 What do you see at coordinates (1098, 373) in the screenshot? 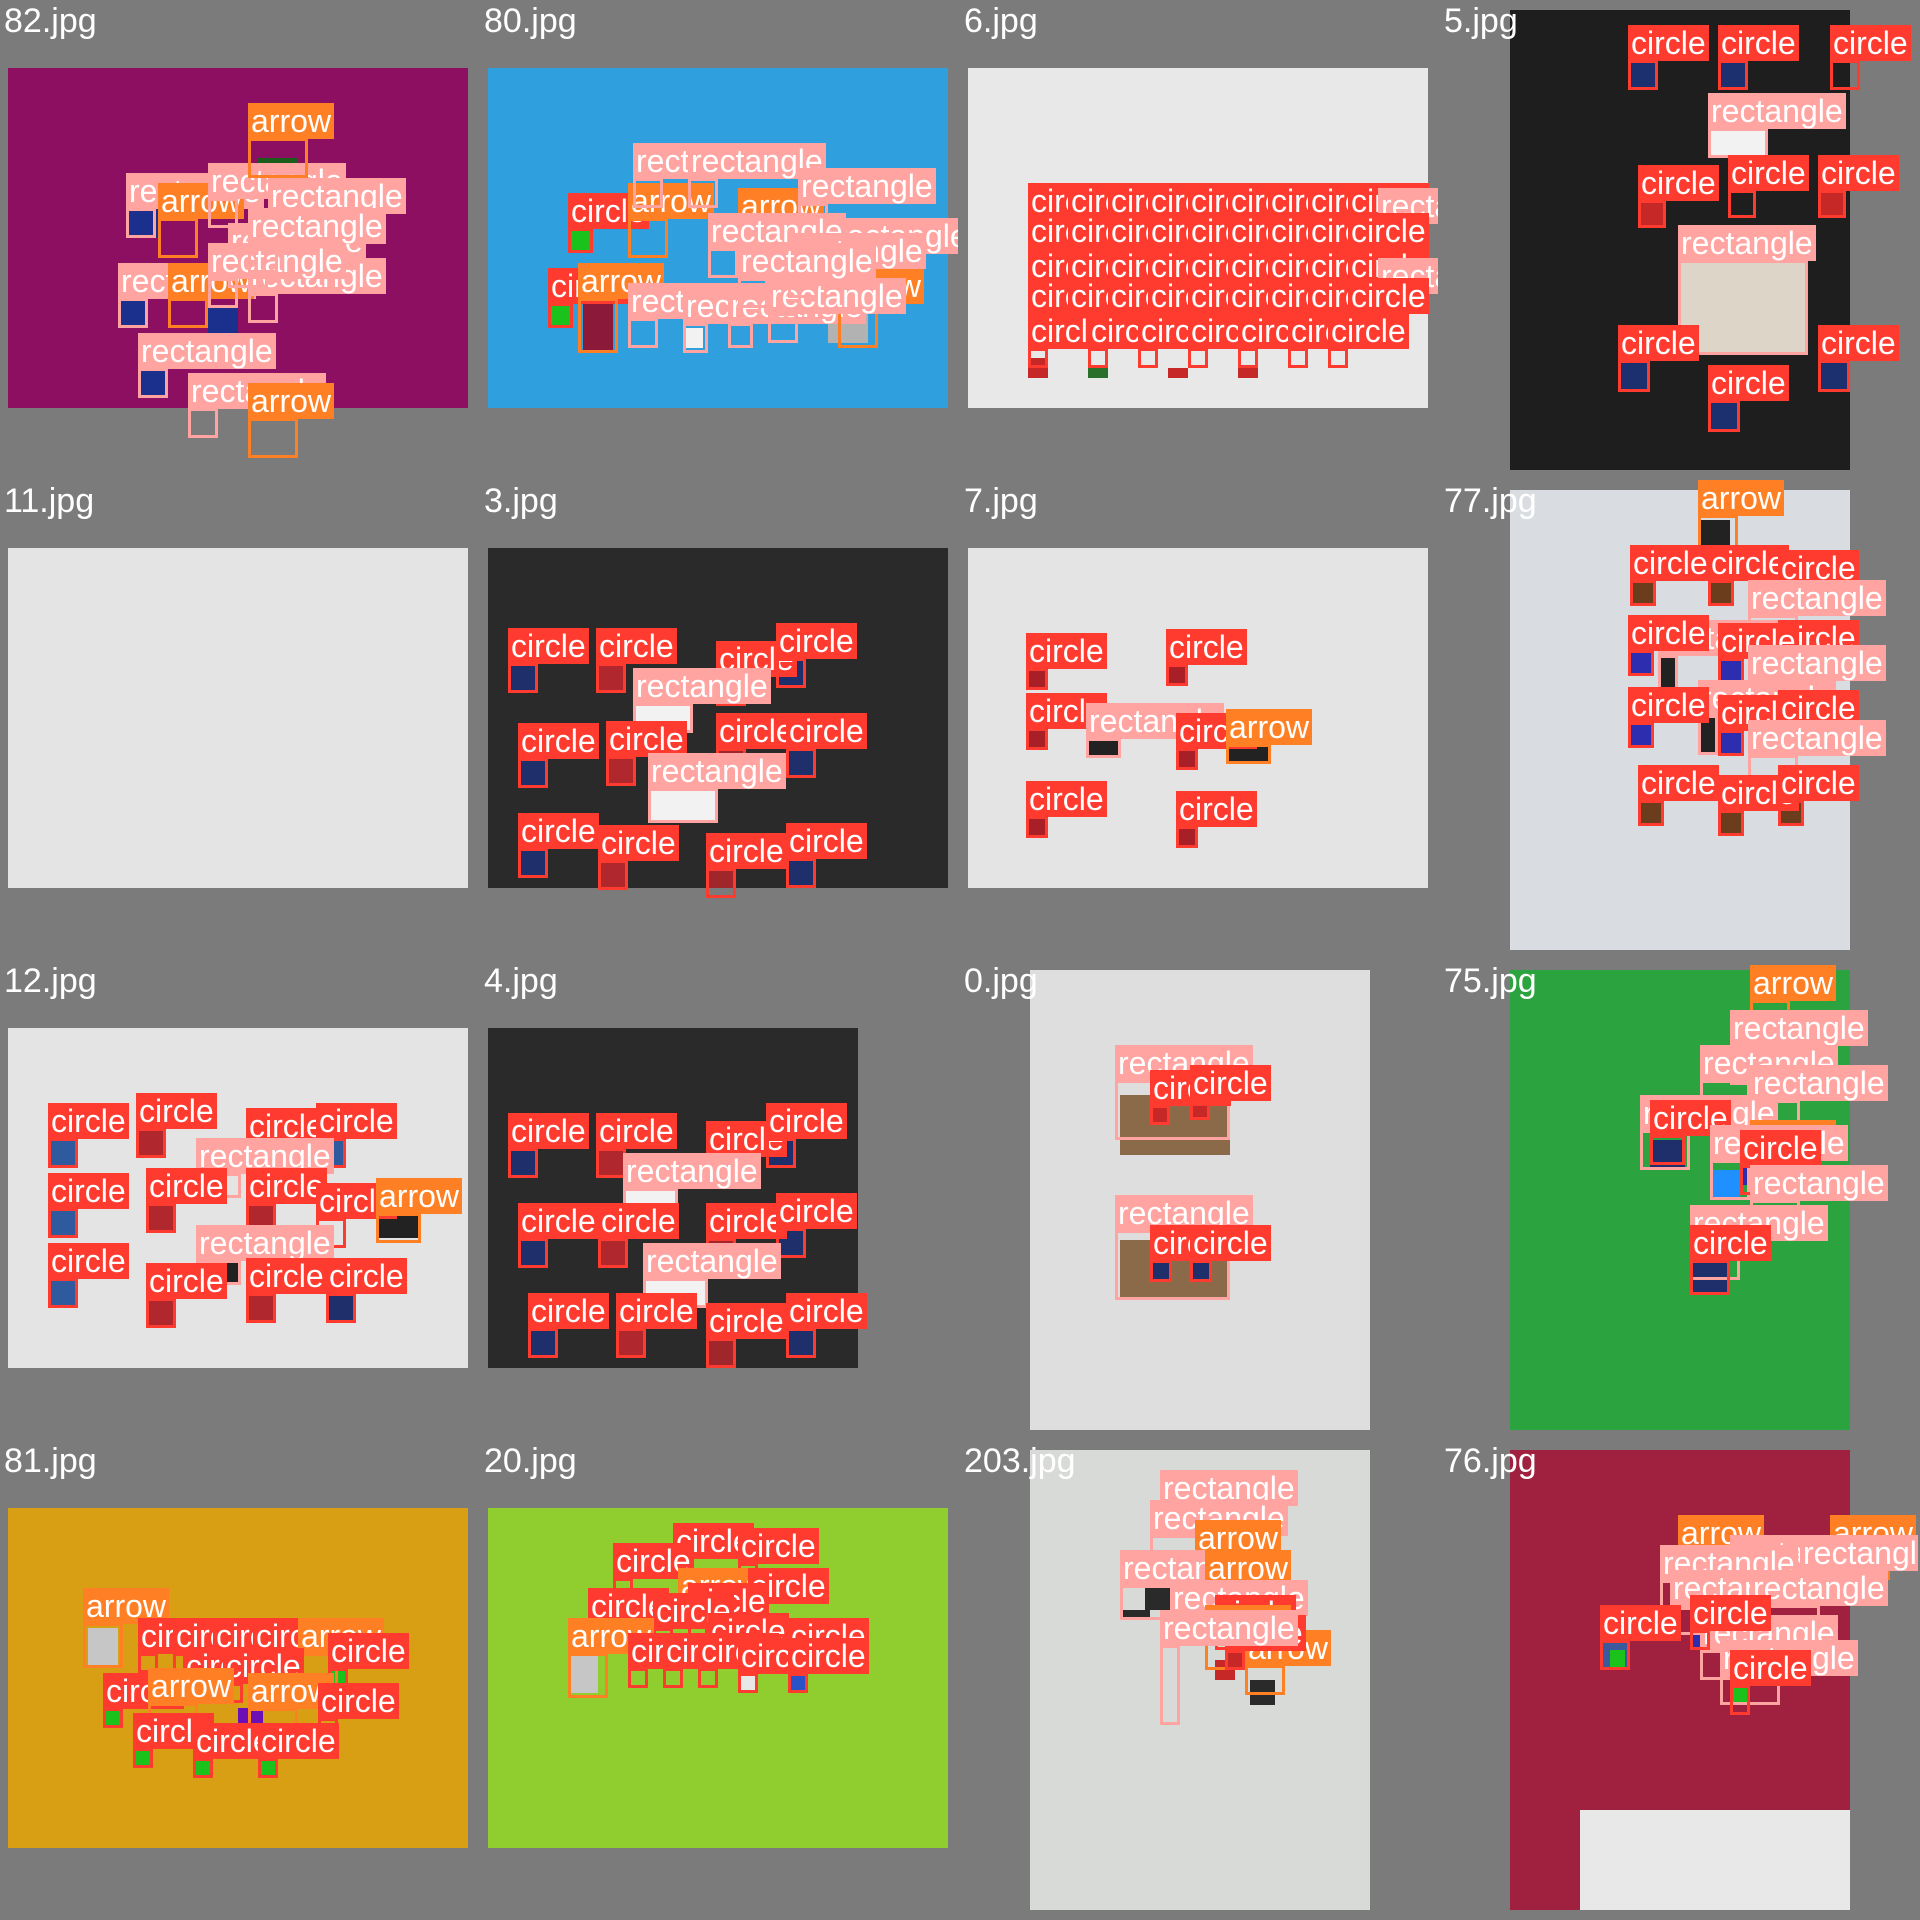
I see `scene-object` at bounding box center [1098, 373].